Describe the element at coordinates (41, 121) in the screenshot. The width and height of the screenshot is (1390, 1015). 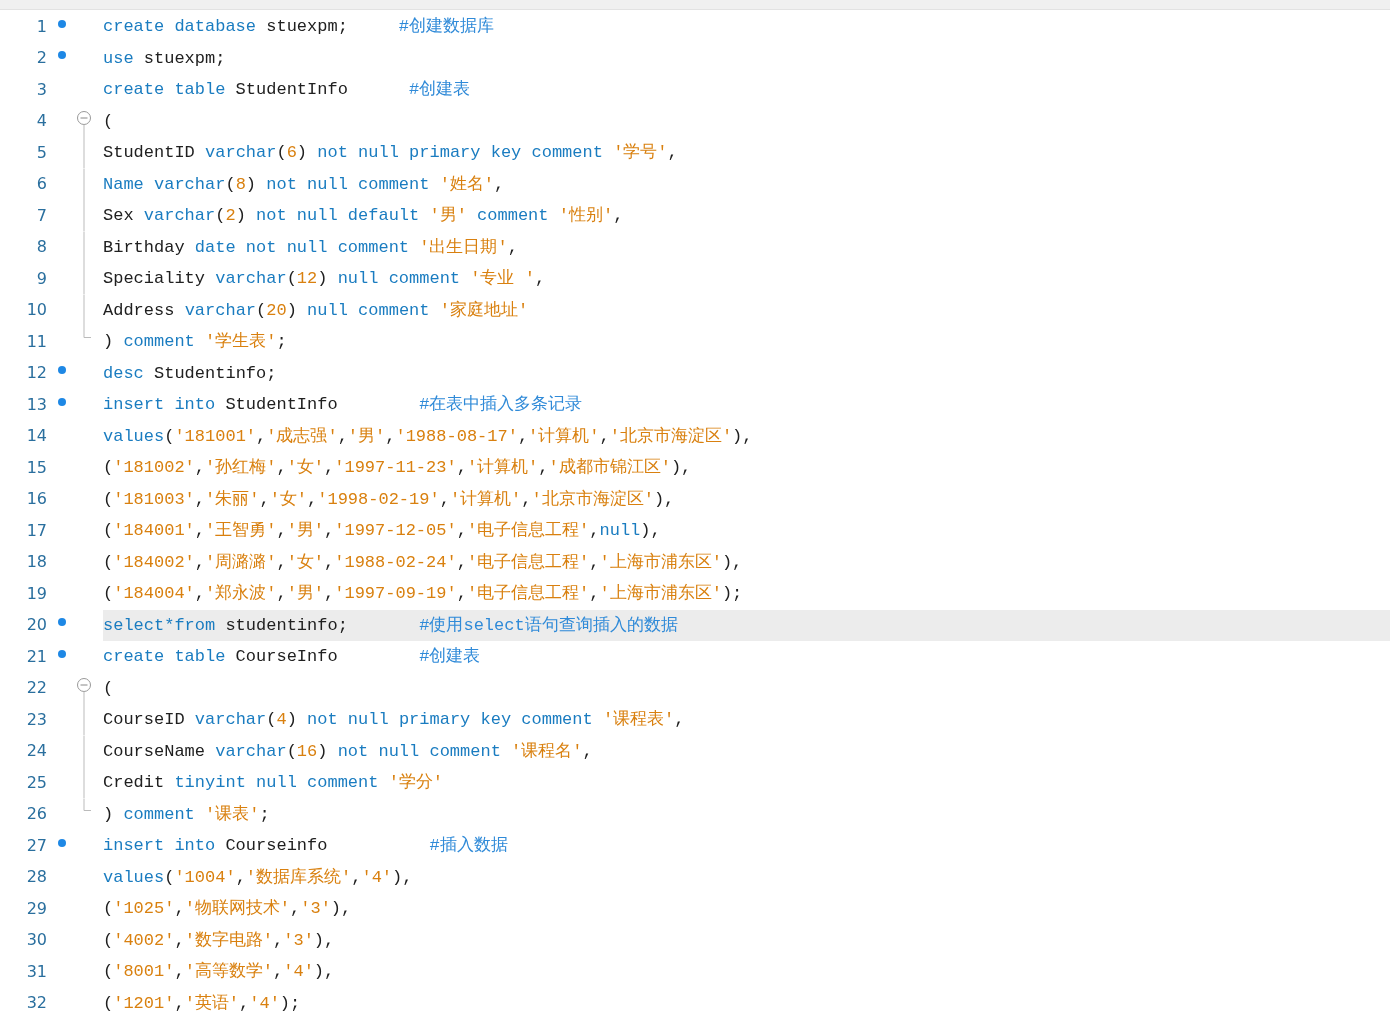
I see `line-number: 4` at that location.